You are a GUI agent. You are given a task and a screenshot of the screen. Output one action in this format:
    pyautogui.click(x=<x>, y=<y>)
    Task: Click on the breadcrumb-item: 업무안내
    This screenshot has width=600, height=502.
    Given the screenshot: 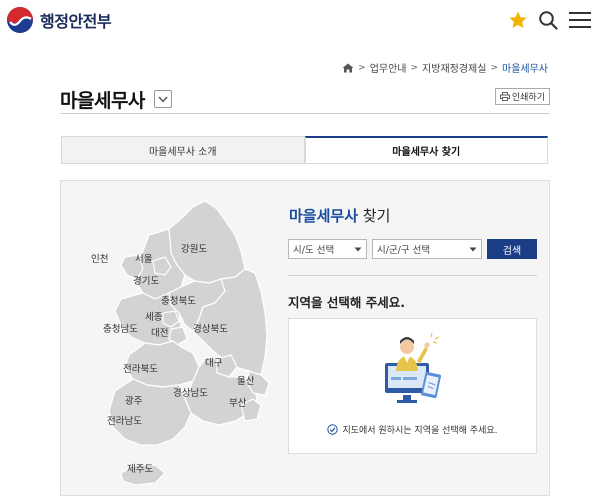 What is the action you would take?
    pyautogui.click(x=388, y=67)
    